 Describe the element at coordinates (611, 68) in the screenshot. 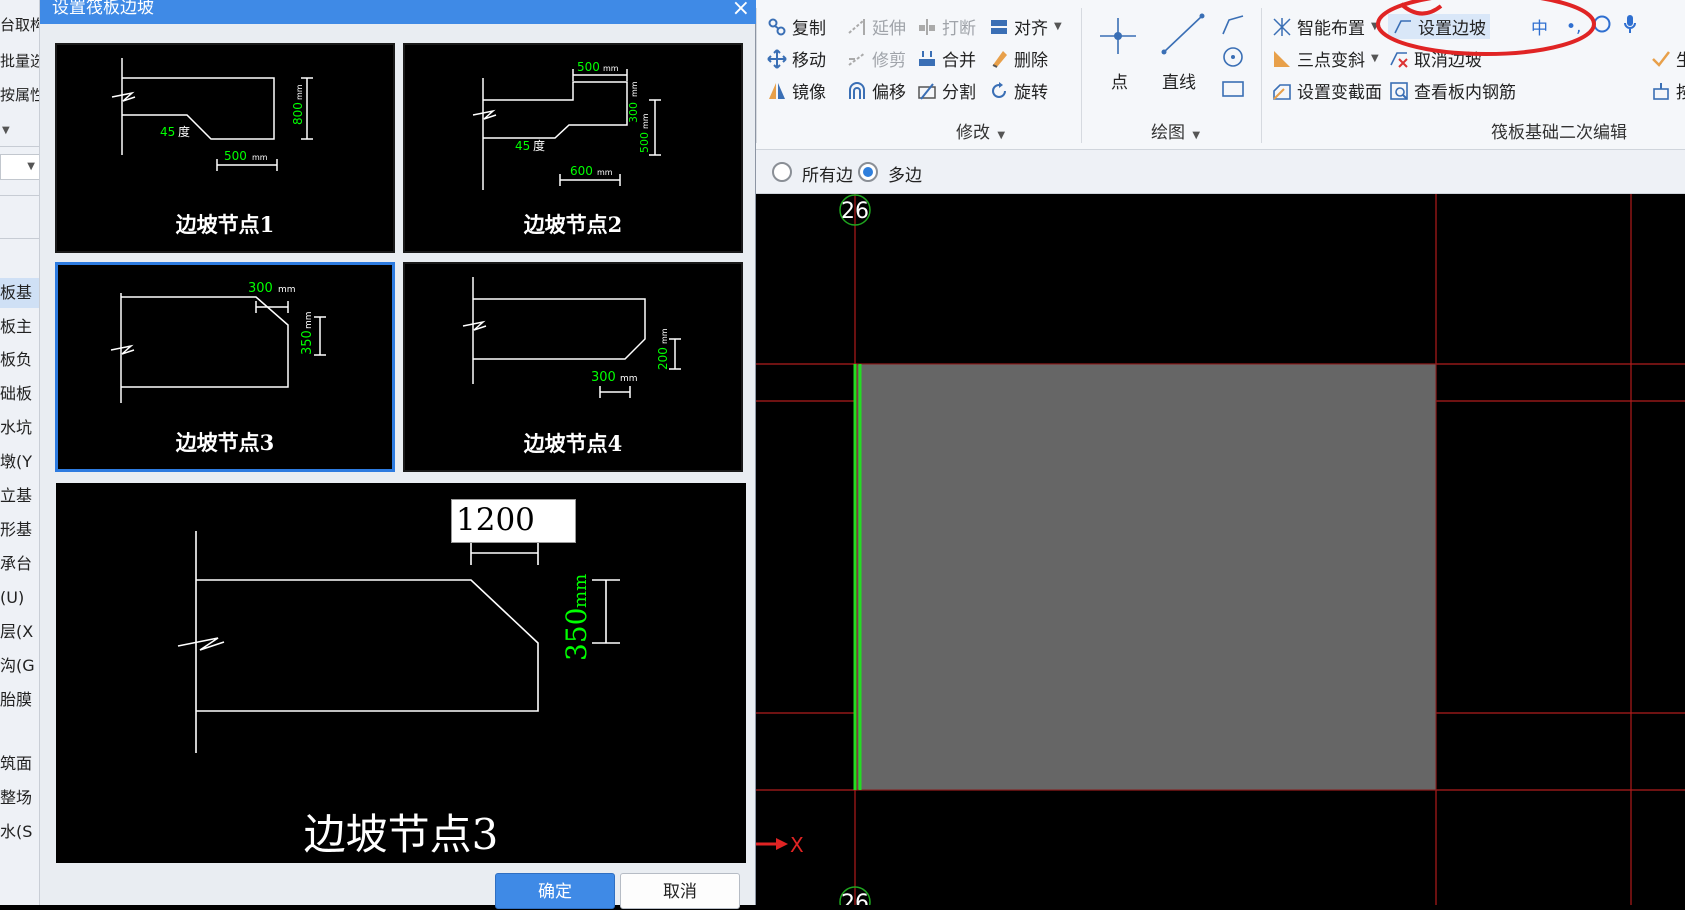

I see `node2-top-width-unit: mm` at that location.